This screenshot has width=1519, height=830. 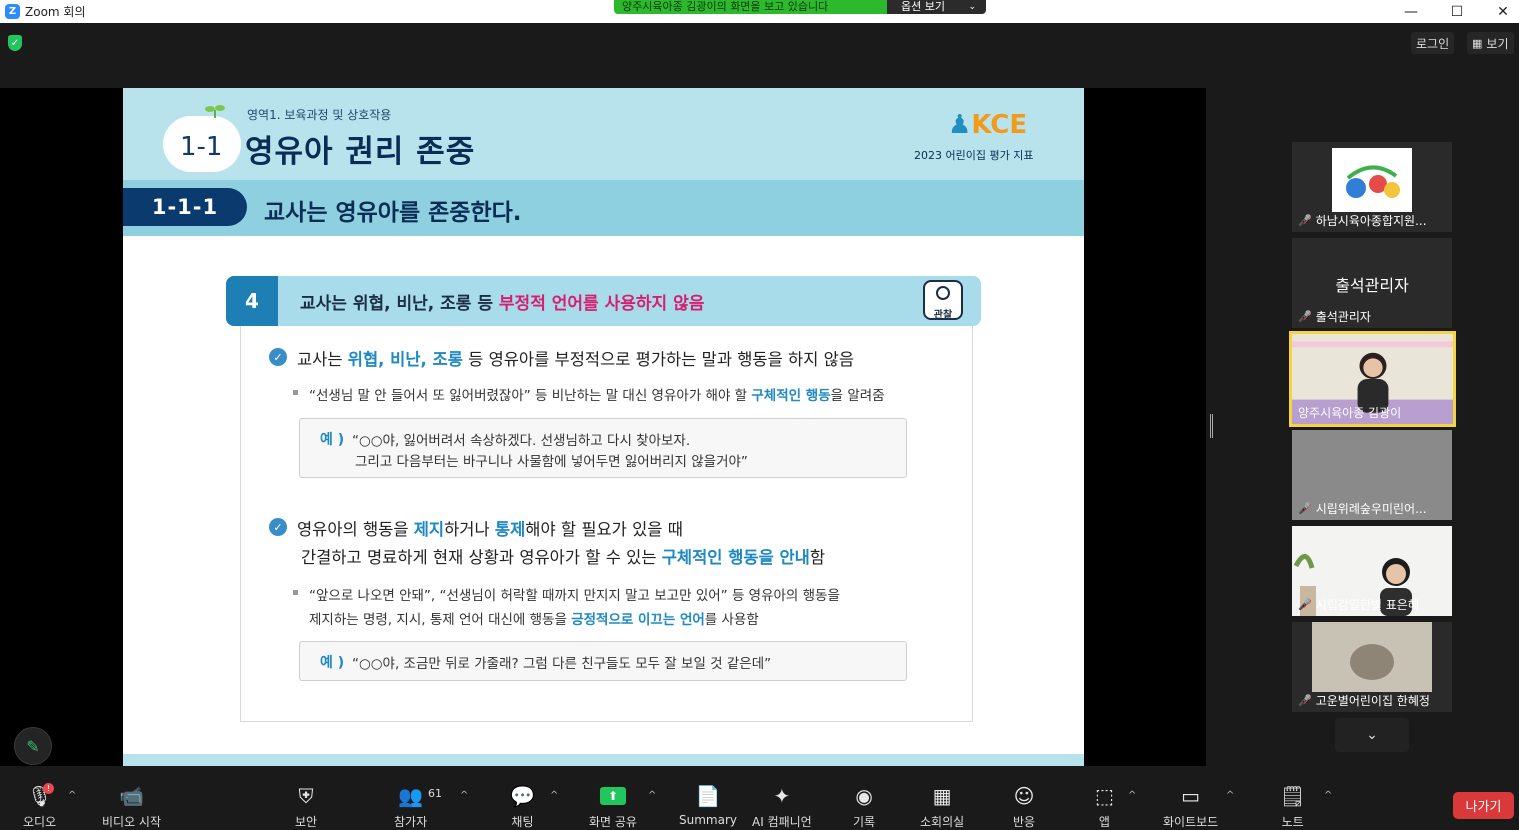 I want to click on security-label: 보안, so click(x=306, y=822).